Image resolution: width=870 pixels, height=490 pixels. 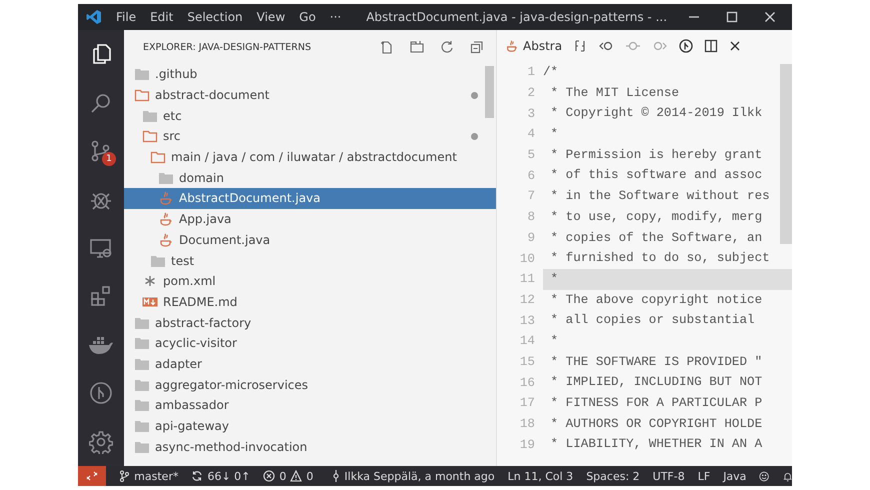 I want to click on code-line: * The above copyright notice, so click(x=657, y=300).